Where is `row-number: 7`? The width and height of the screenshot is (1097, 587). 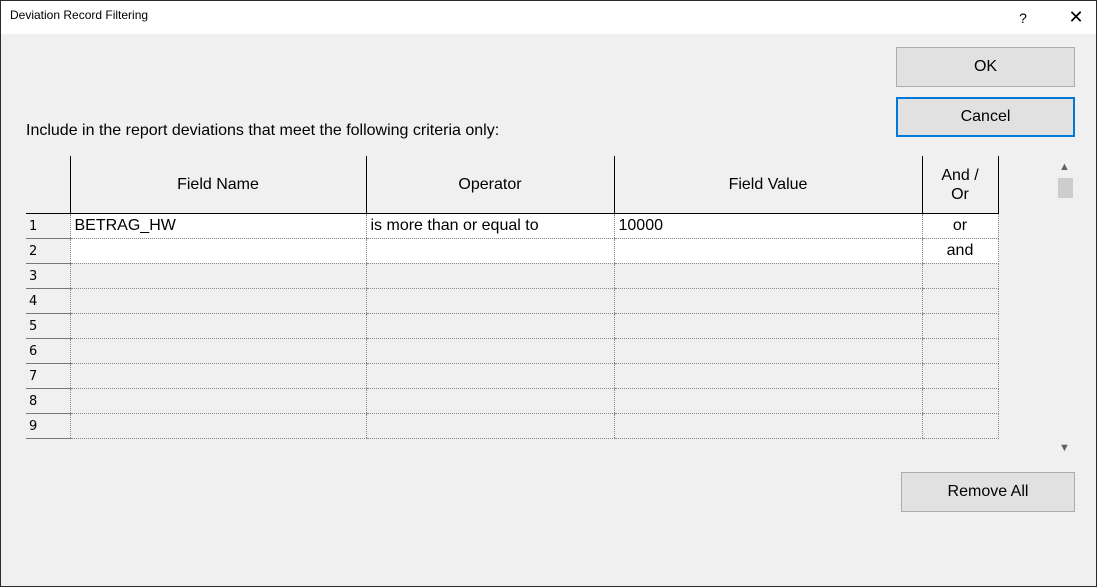 row-number: 7 is located at coordinates (48, 376).